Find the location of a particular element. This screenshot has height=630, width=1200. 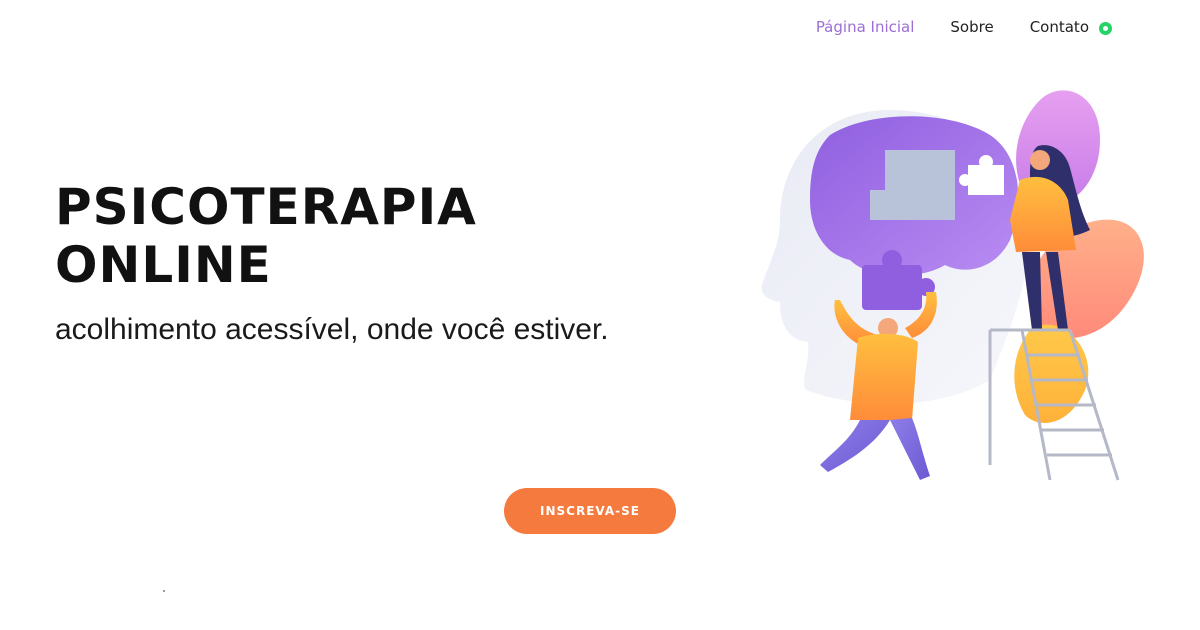

hero-title: PSICOTERAPIA ONLINE is located at coordinates (266, 236).